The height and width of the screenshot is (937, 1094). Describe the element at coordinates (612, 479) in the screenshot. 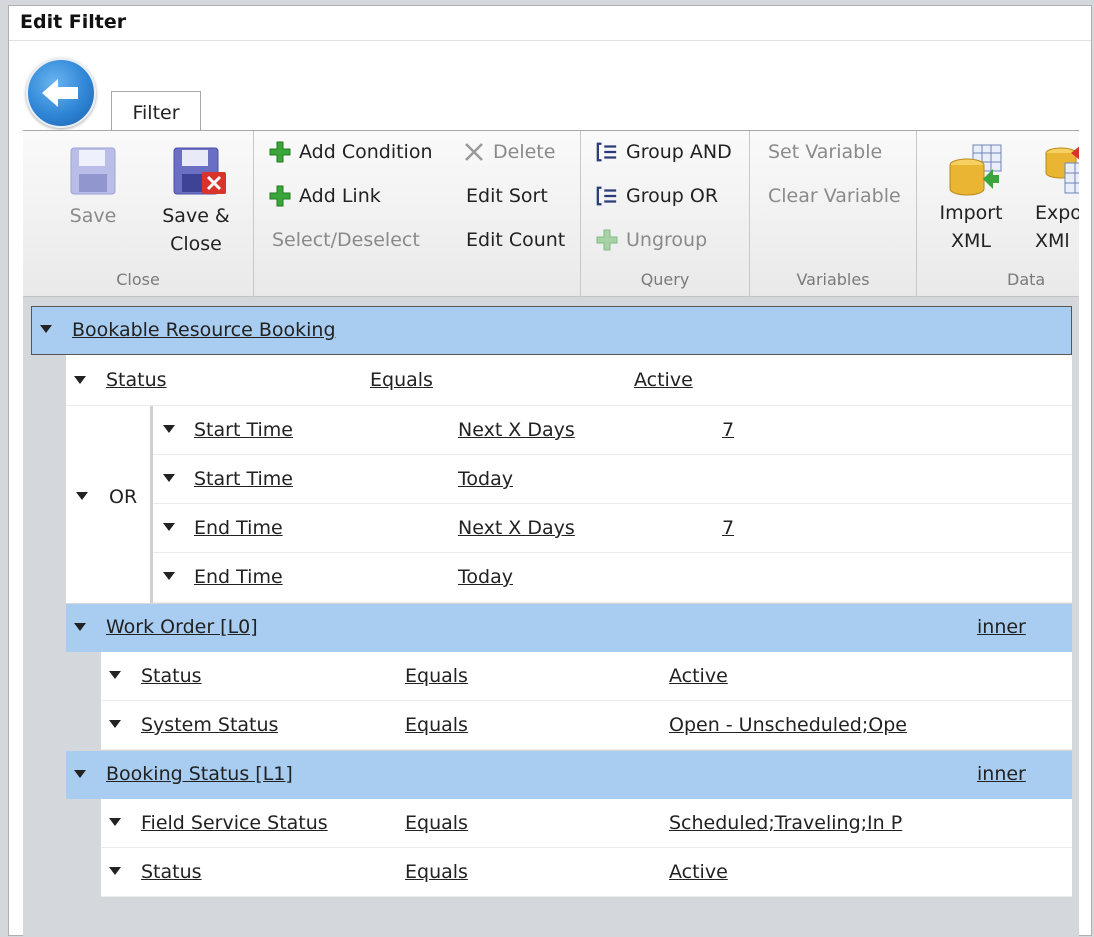

I see `condition-row: Start Time Today` at that location.